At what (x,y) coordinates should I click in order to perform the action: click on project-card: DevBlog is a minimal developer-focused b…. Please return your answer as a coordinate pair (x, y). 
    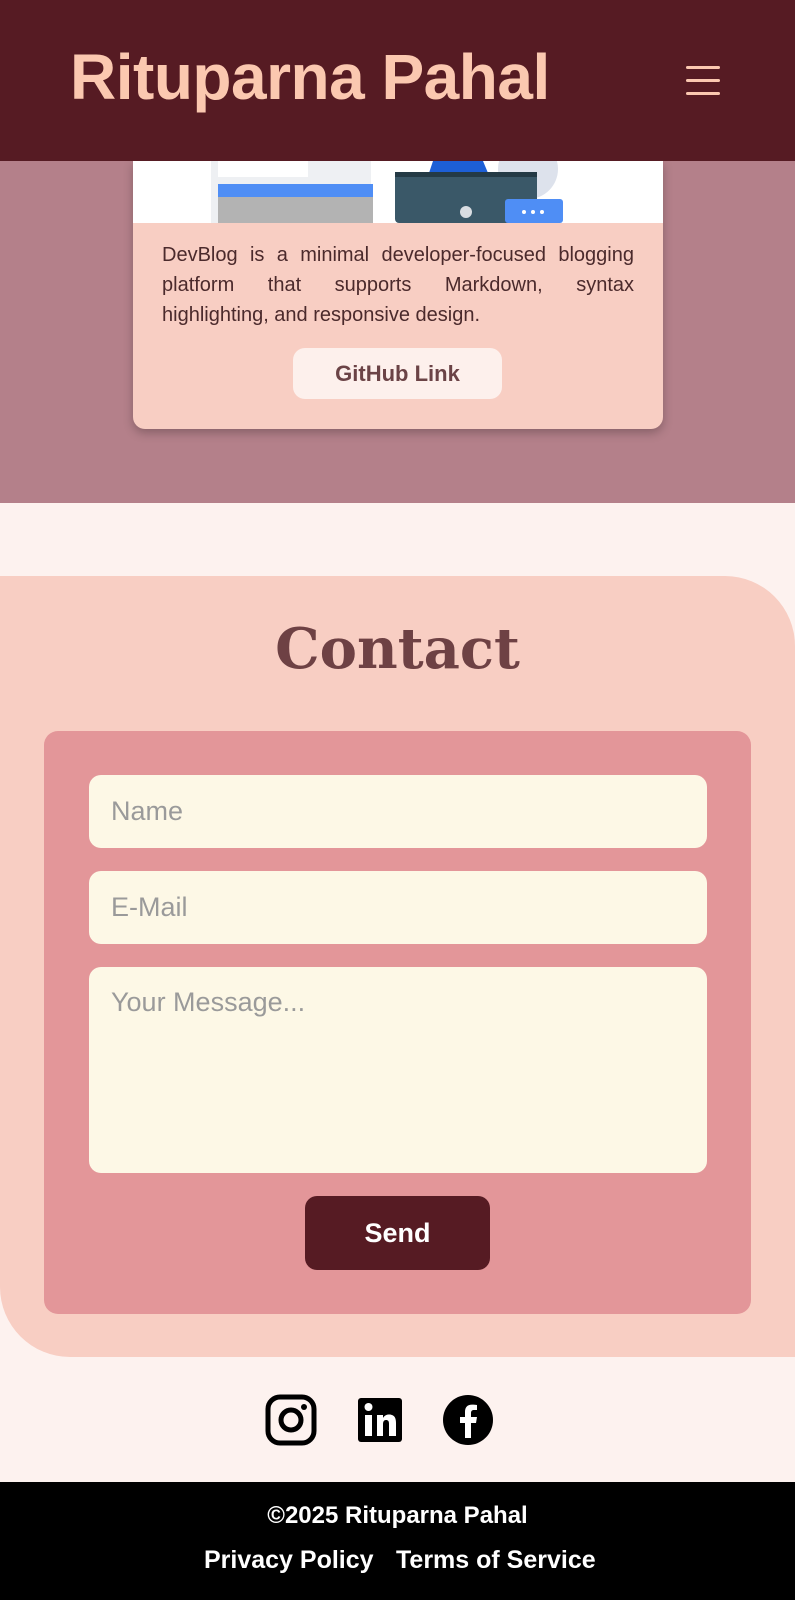
    Looking at the image, I should click on (398, 295).